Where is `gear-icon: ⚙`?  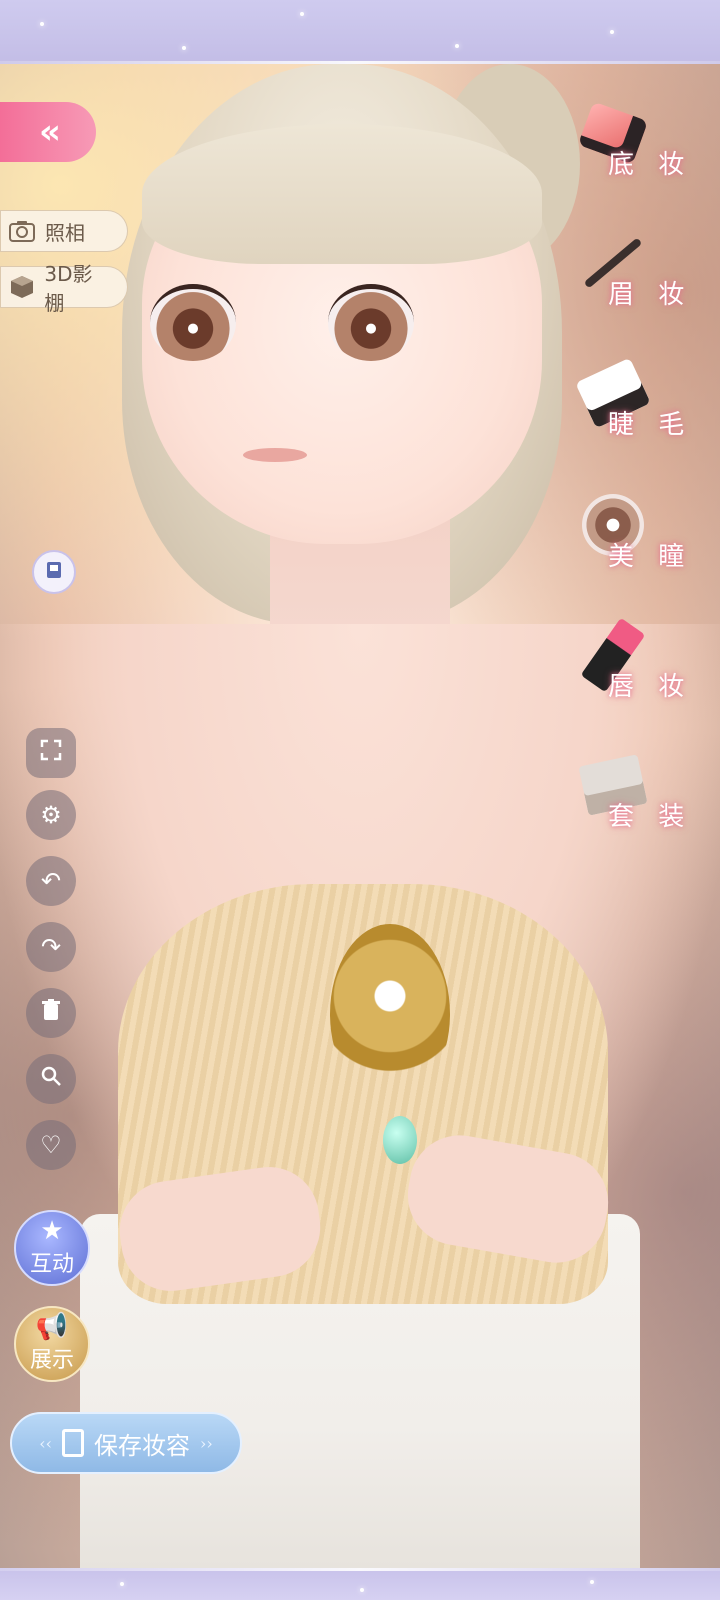
gear-icon: ⚙ is located at coordinates (51, 815).